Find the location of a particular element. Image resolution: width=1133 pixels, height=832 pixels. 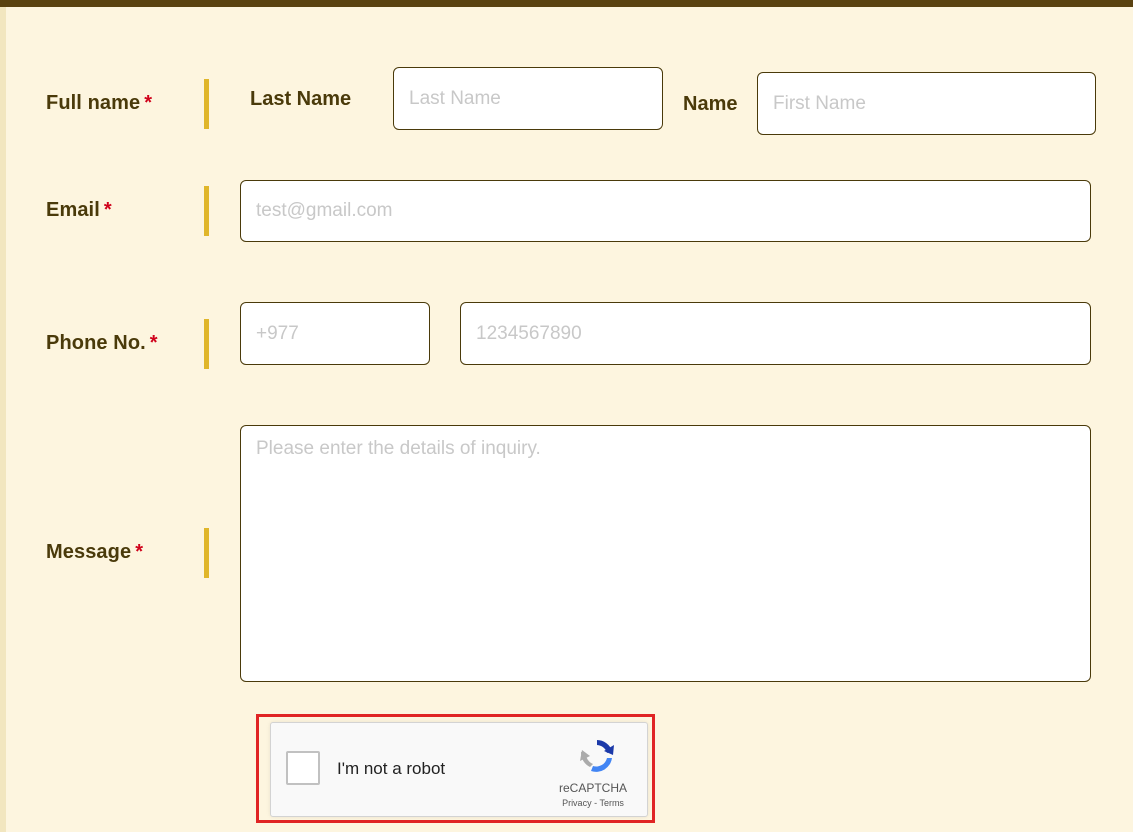

captcha-brand: reCAPTCHA is located at coordinates (592, 788).